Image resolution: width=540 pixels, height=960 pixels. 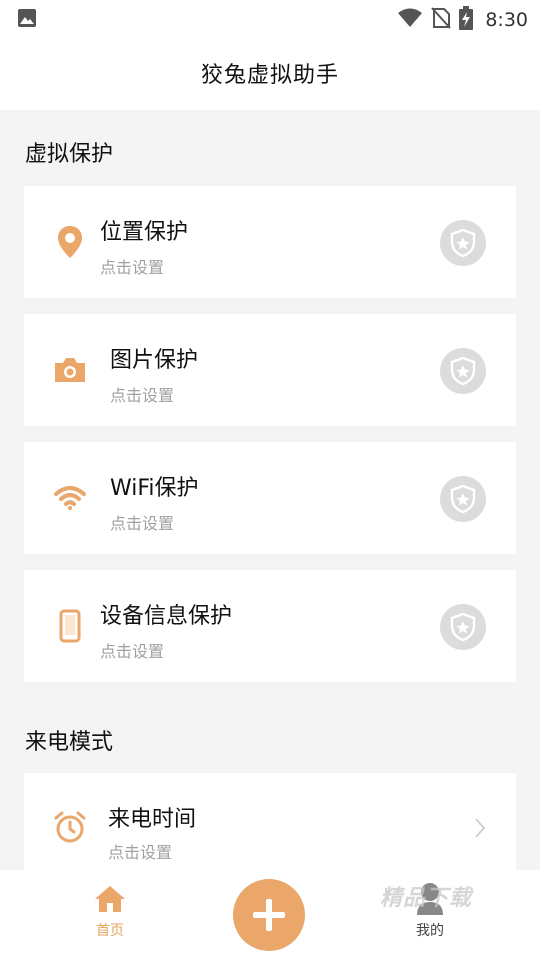 I want to click on battery-charging-icon, so click(x=466, y=20).